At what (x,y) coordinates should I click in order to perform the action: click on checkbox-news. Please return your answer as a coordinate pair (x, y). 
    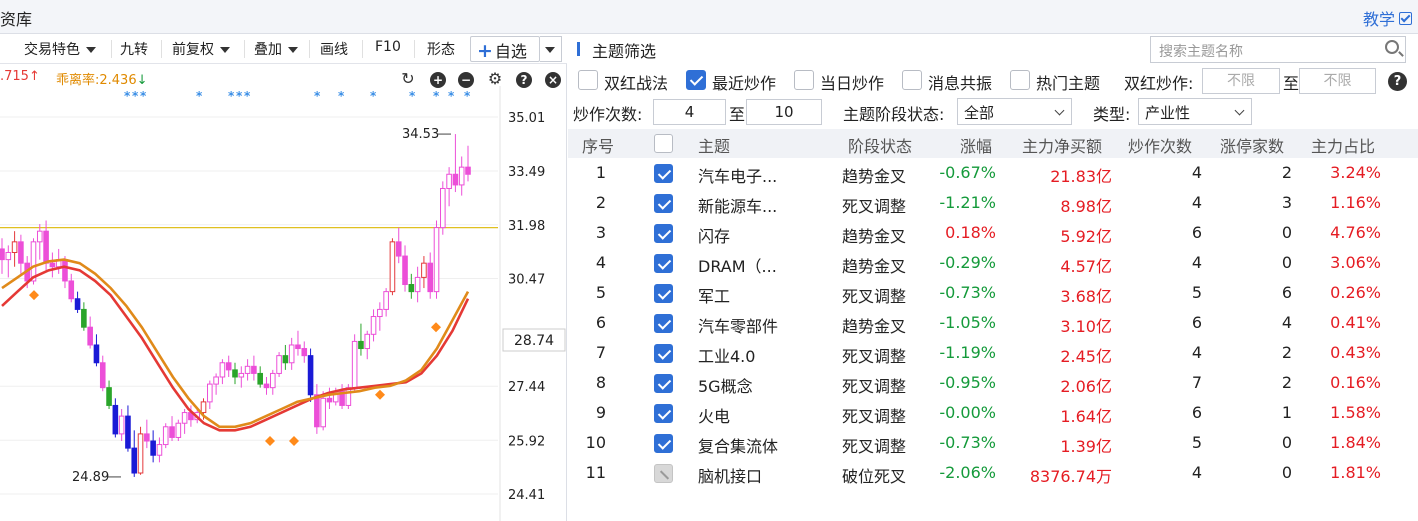
    Looking at the image, I should click on (912, 80).